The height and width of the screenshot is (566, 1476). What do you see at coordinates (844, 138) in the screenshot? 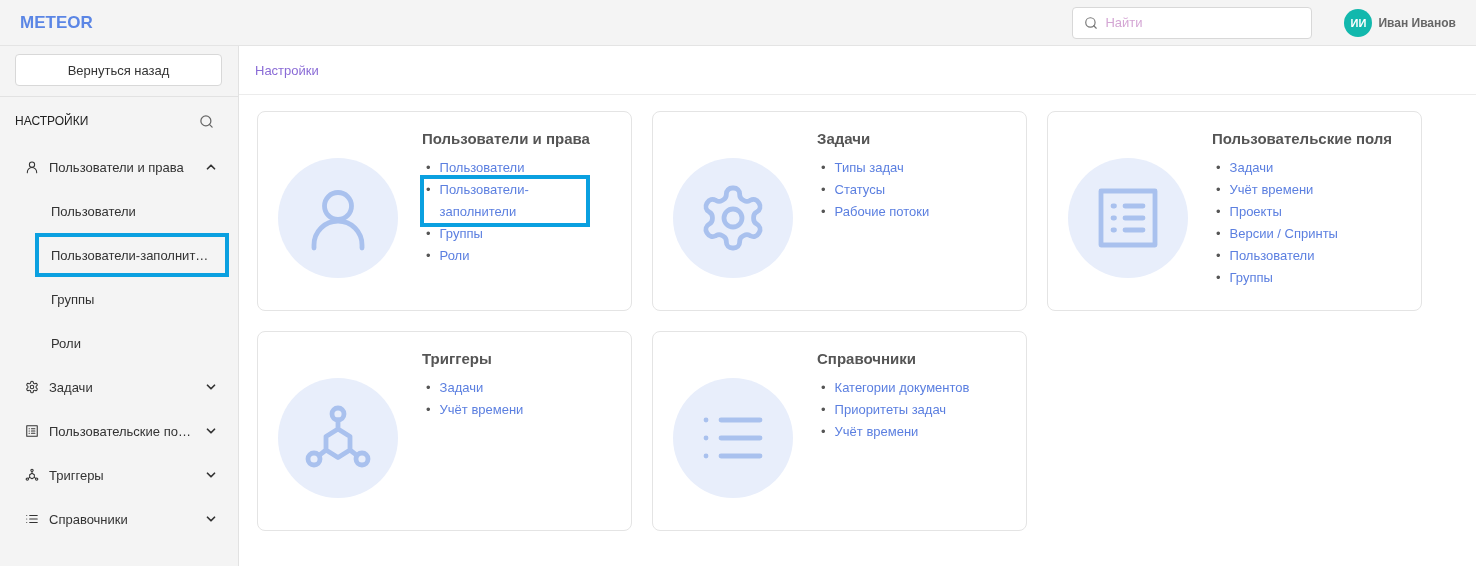
I see `card-title: Задачи` at bounding box center [844, 138].